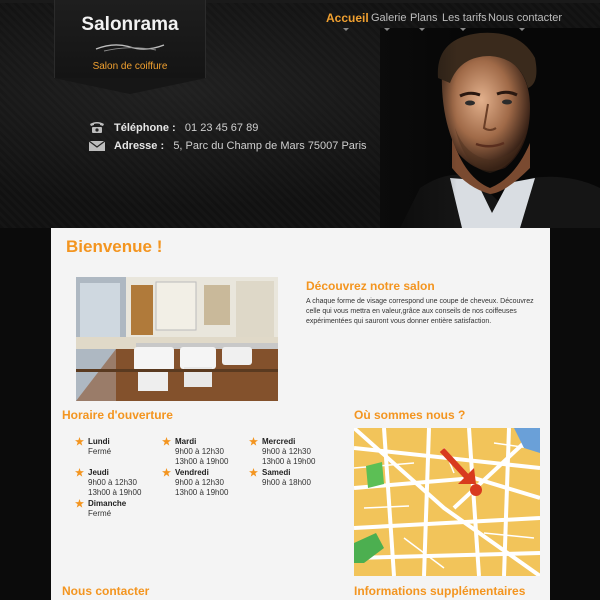  I want to click on logo-ornament, so click(130, 48).